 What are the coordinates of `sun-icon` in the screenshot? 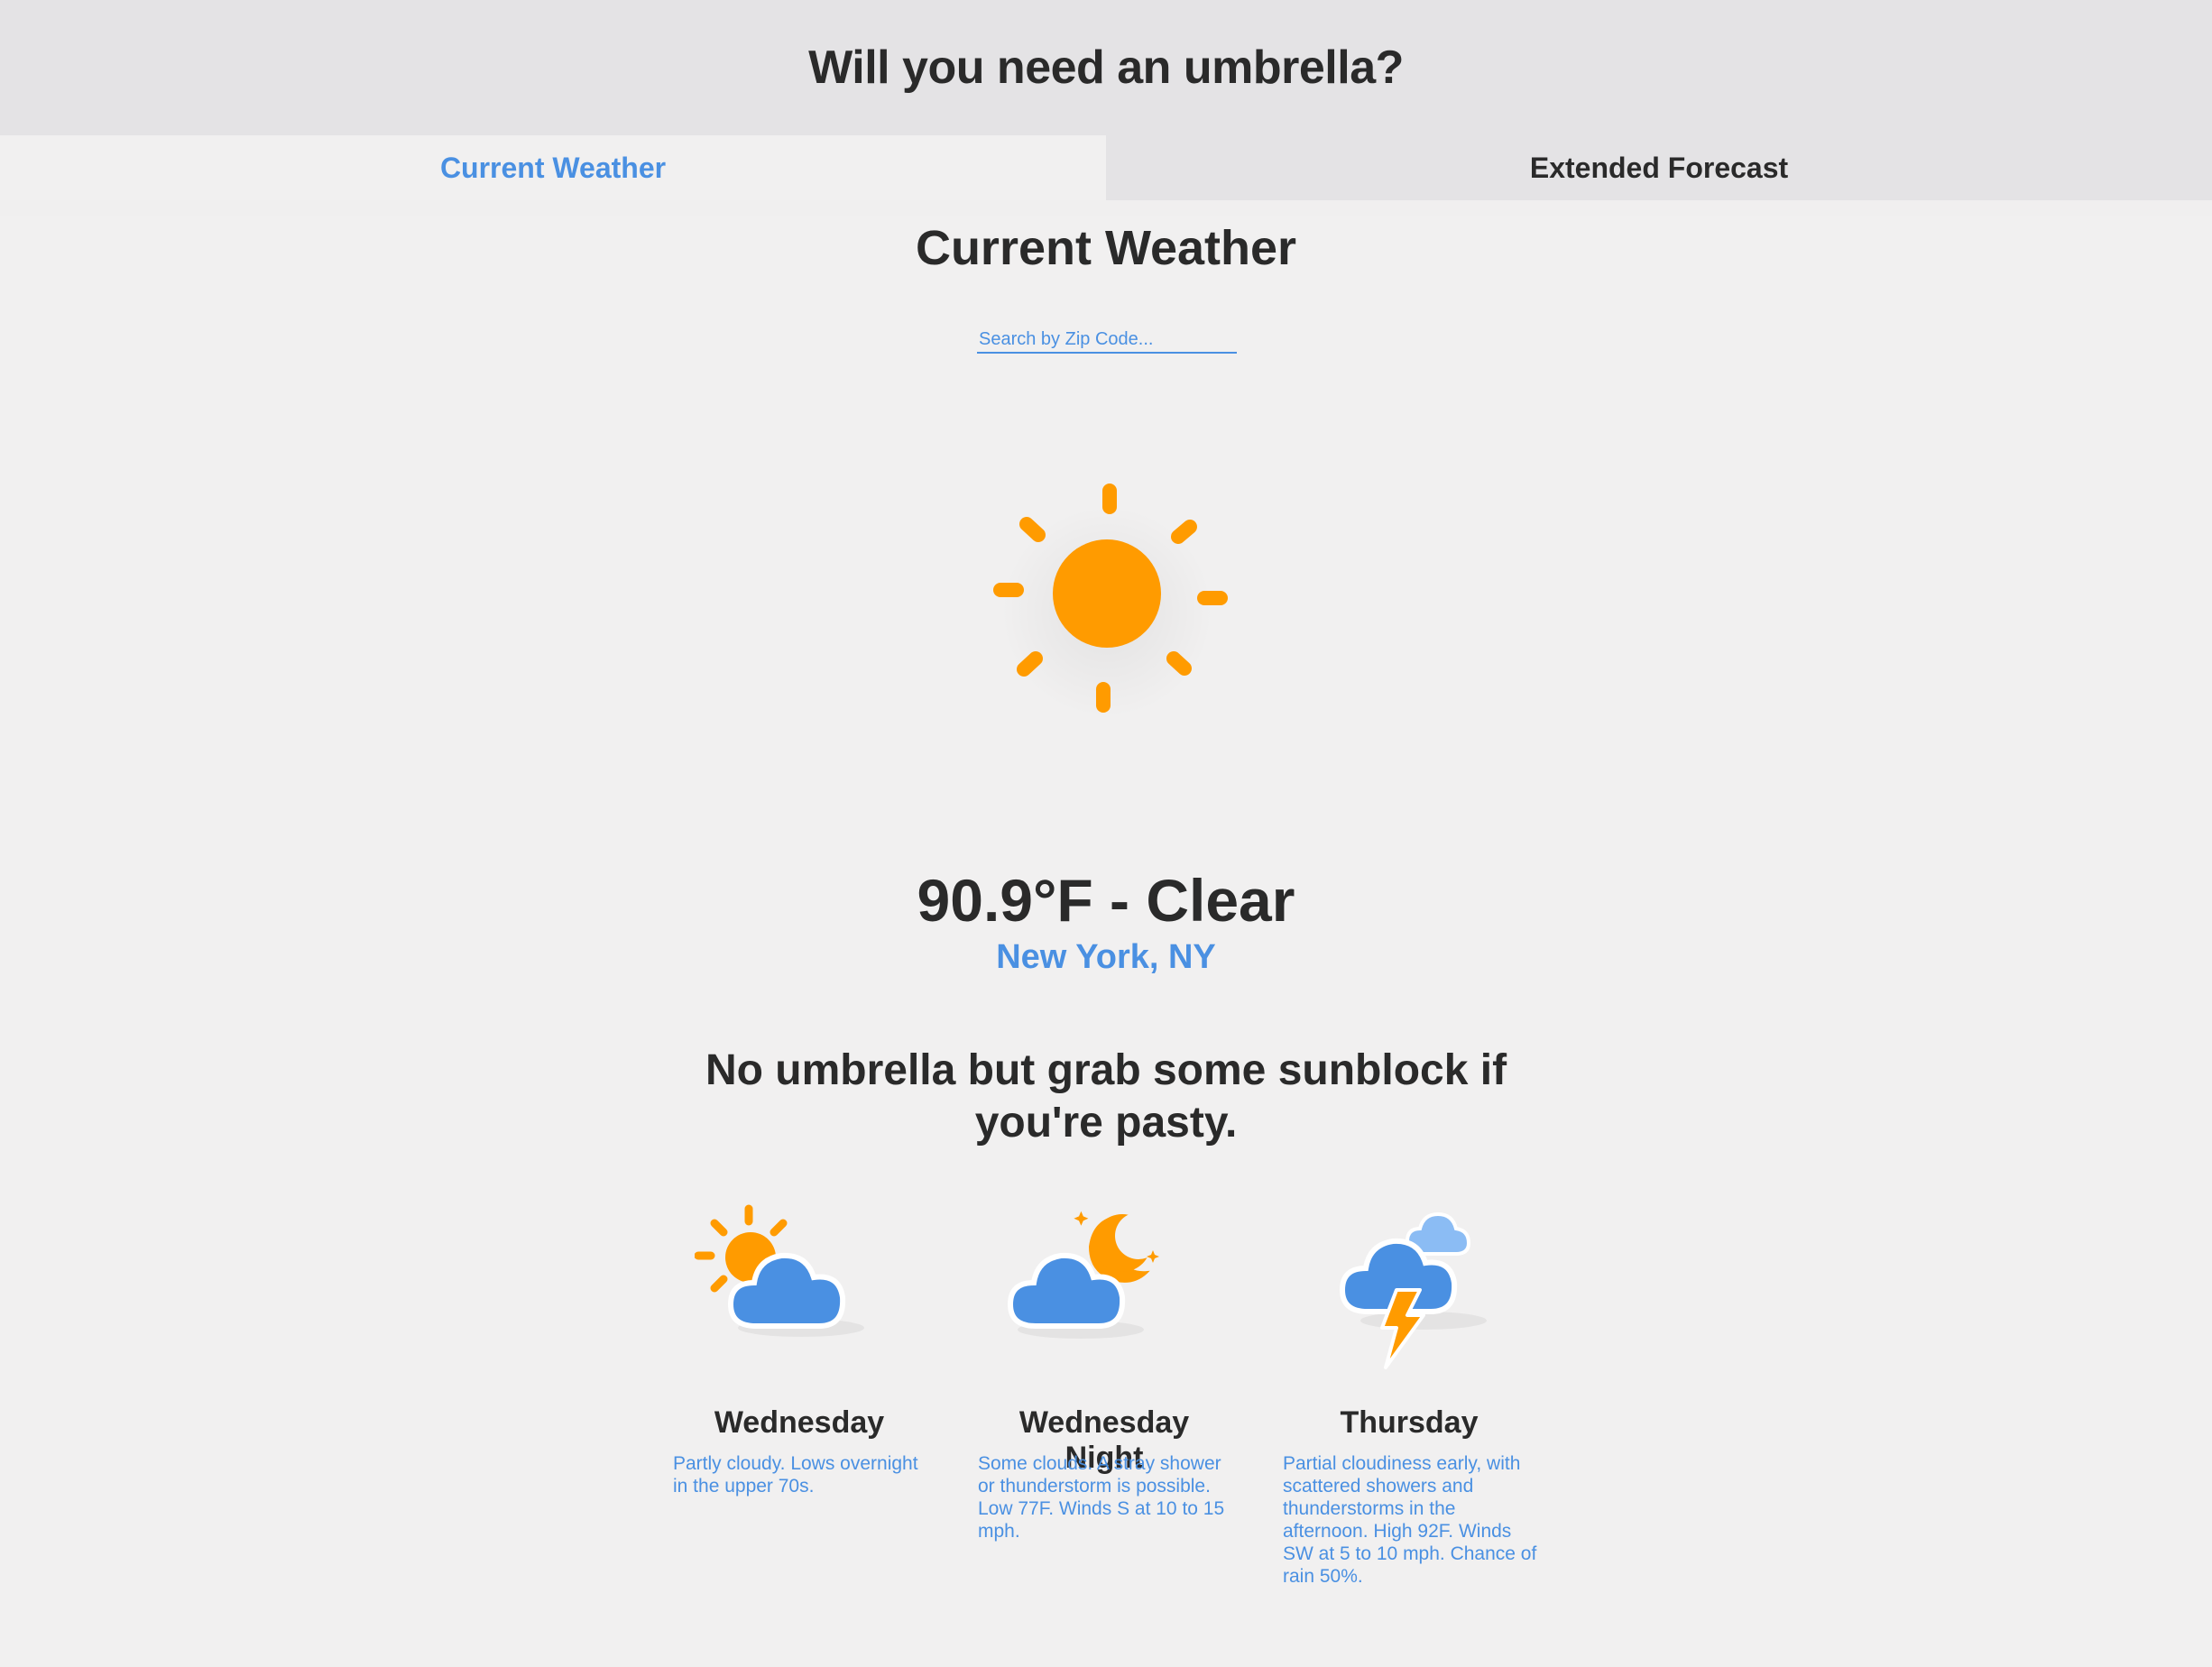 It's located at (1110, 601).